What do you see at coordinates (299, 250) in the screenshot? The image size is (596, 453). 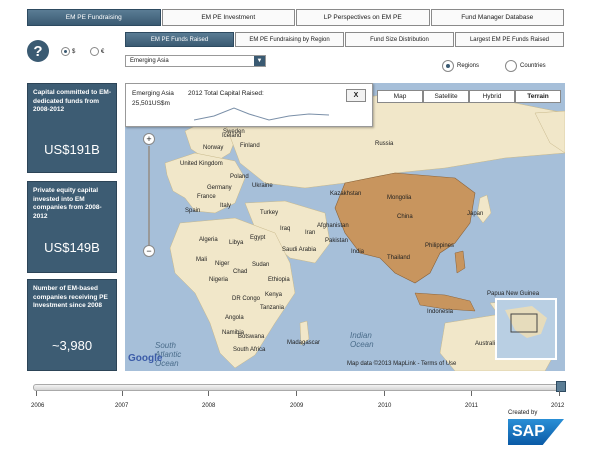 I see `map-label-saudi-arabia: Saudi Arabia` at bounding box center [299, 250].